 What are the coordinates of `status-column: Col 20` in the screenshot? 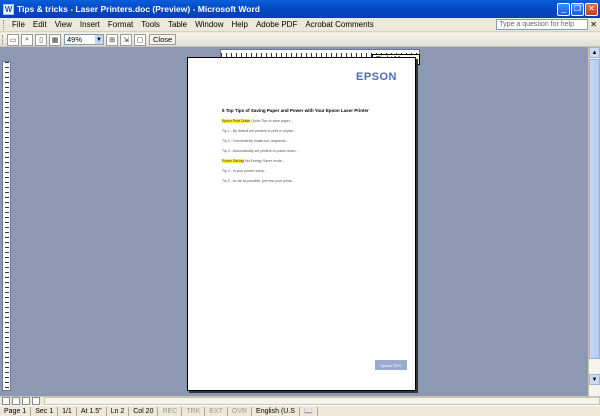 It's located at (144, 411).